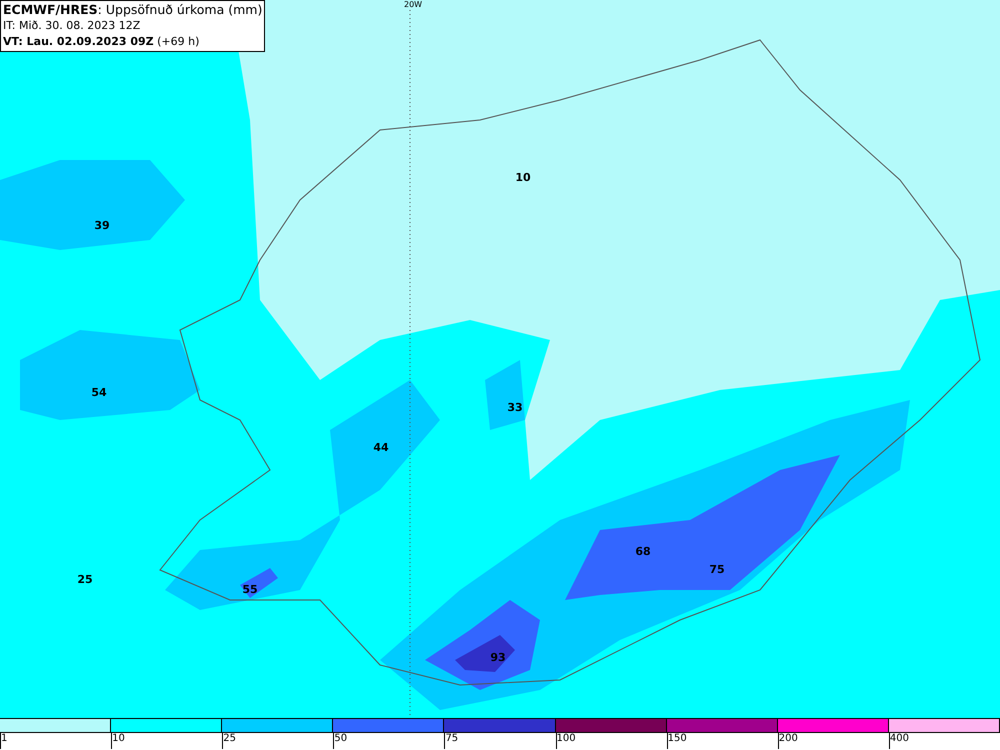 Image resolution: width=1000 pixels, height=750 pixels. I want to click on legend-tick-label: 75, so click(452, 739).